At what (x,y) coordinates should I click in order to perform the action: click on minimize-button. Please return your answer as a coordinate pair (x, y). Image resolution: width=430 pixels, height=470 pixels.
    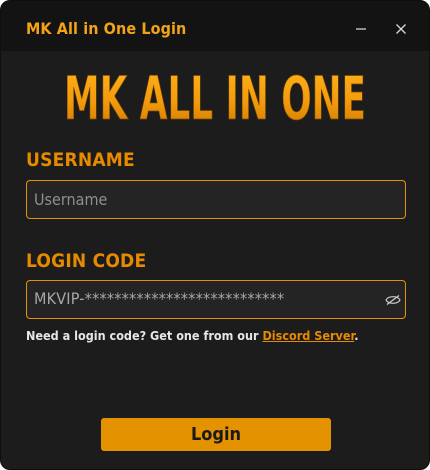
    Looking at the image, I should click on (361, 29).